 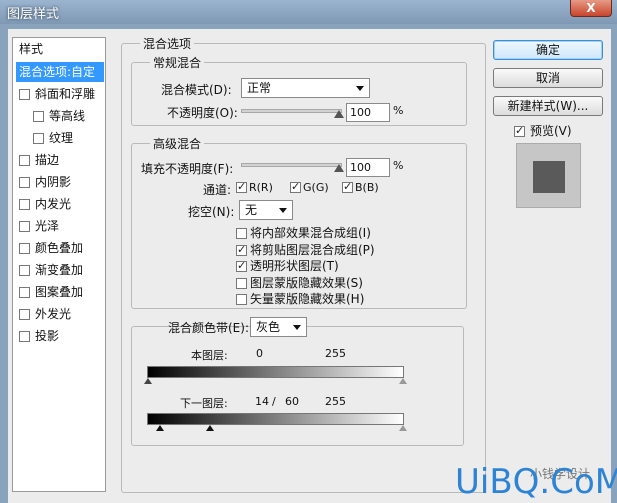 I want to click on underlying-white-slider, so click(x=403, y=428).